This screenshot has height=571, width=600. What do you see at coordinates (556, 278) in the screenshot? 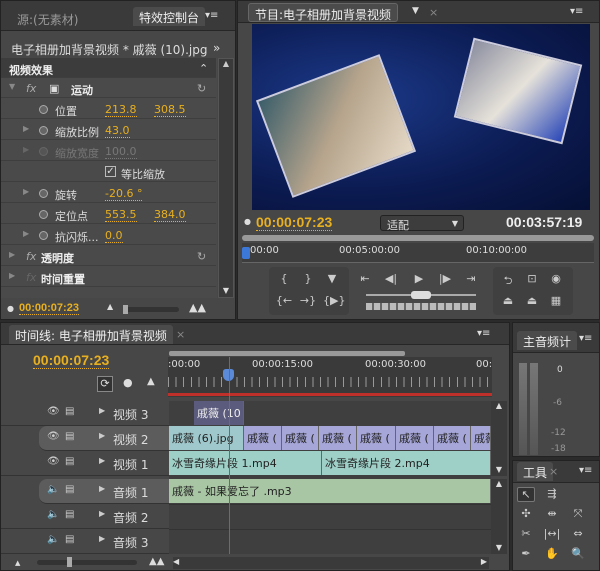
I see `output-button: ◉` at bounding box center [556, 278].